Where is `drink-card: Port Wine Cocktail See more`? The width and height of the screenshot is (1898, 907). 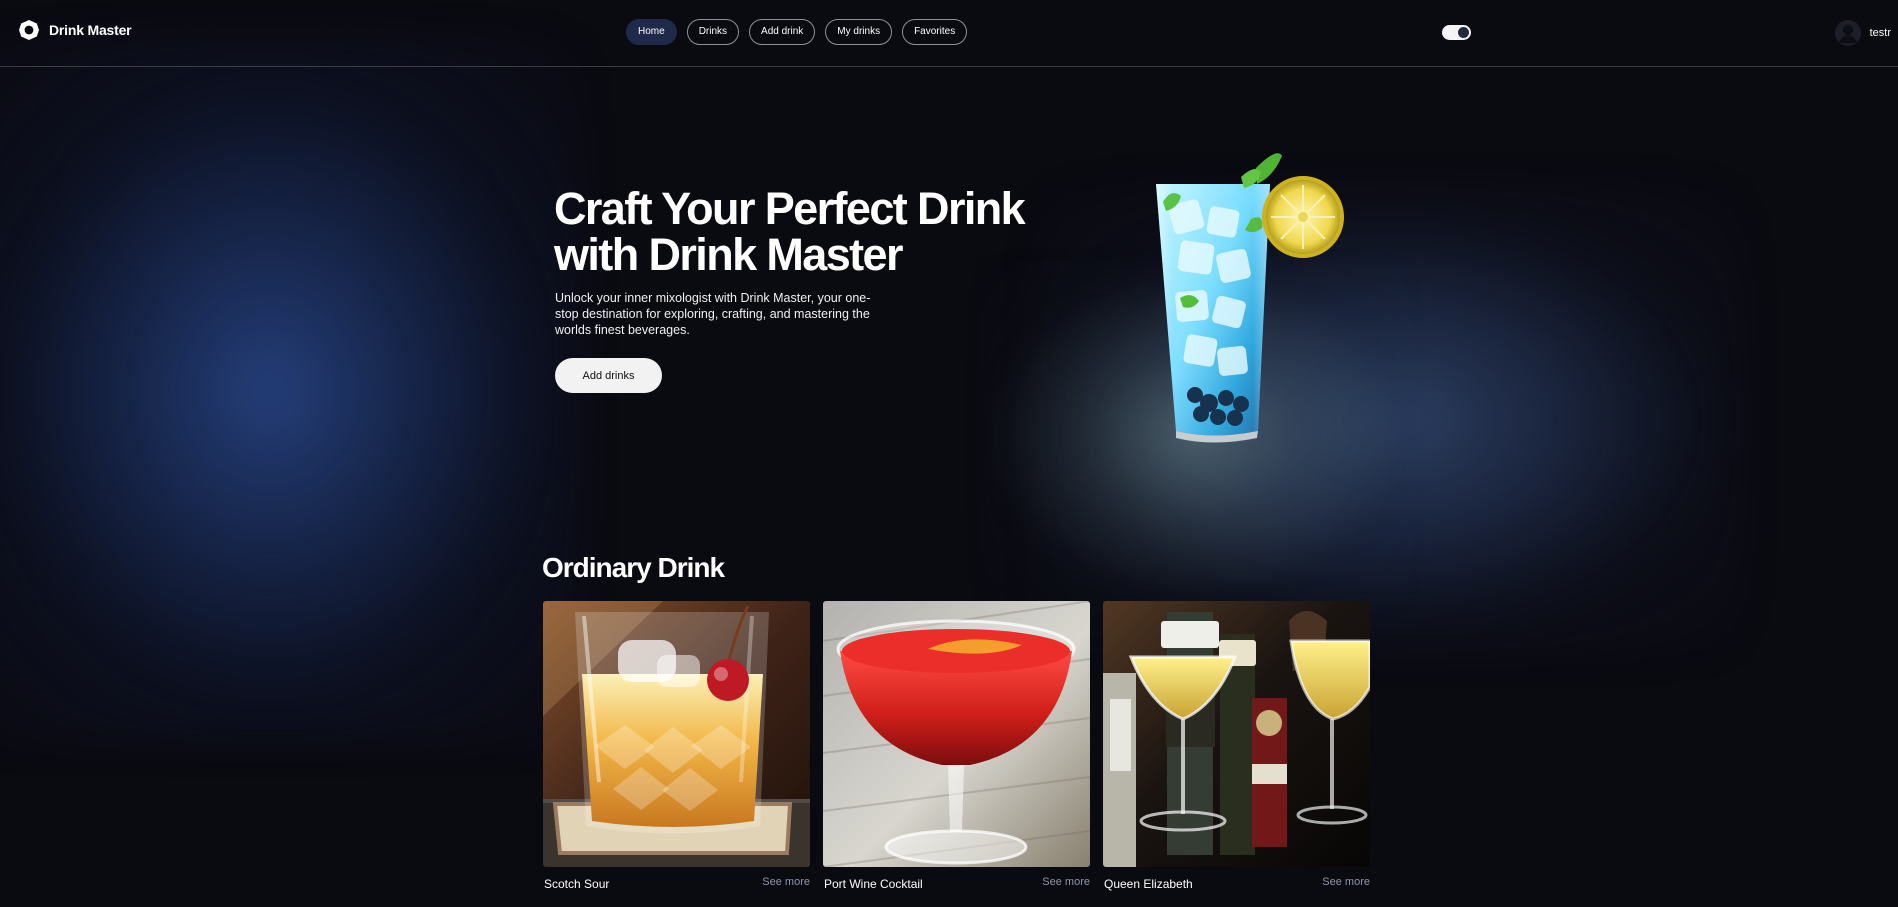 drink-card: Port Wine Cocktail See more is located at coordinates (956, 746).